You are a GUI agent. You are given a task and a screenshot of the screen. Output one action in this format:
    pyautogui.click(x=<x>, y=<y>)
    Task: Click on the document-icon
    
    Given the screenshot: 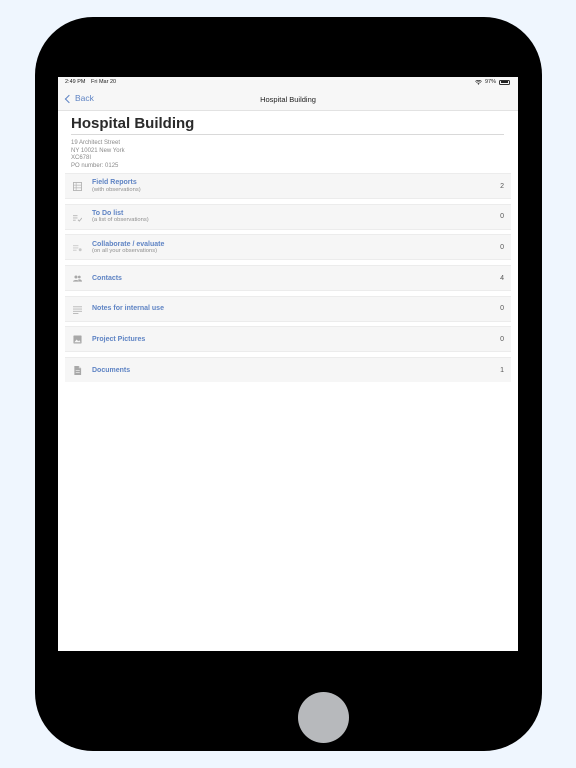 What is the action you would take?
    pyautogui.click(x=78, y=371)
    